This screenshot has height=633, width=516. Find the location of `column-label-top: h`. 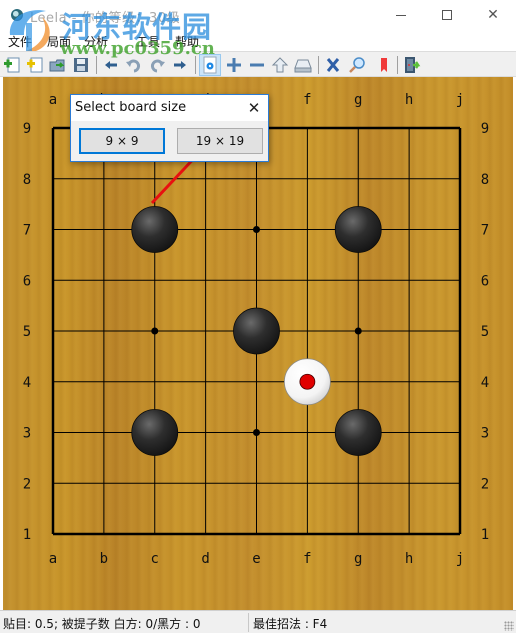

column-label-top: h is located at coordinates (409, 100).